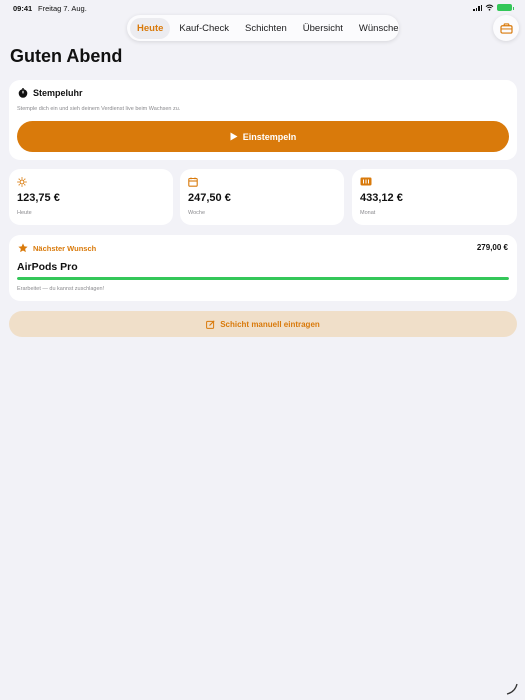 The image size is (525, 700). I want to click on tab-wuensche: Wünsche, so click(379, 28).